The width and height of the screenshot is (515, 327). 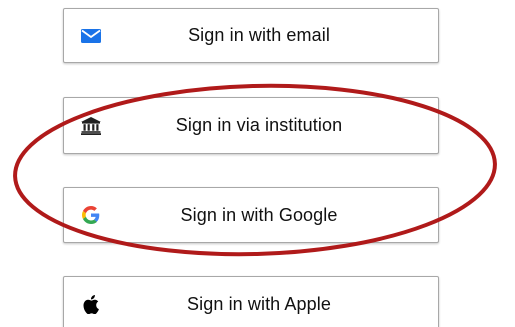 I want to click on sign-in-apple-label: Sign in with Apple, so click(x=259, y=303).